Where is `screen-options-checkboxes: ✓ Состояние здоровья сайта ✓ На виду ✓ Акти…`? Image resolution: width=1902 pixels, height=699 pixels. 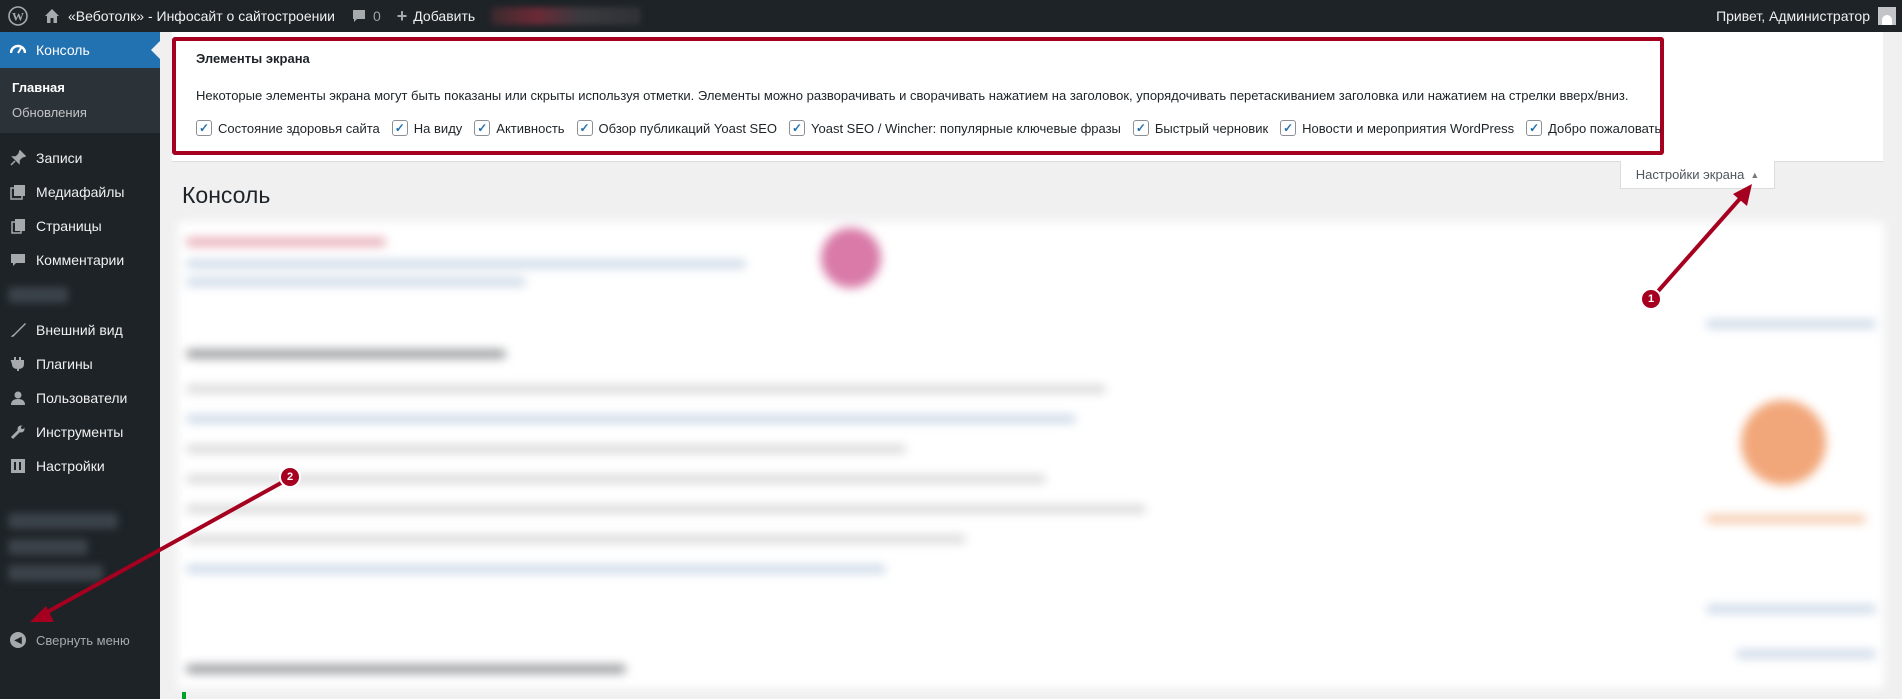
screen-options-checkboxes: ✓ Состояние здоровья сайта ✓ На виду ✓ Акти… is located at coordinates (928, 128).